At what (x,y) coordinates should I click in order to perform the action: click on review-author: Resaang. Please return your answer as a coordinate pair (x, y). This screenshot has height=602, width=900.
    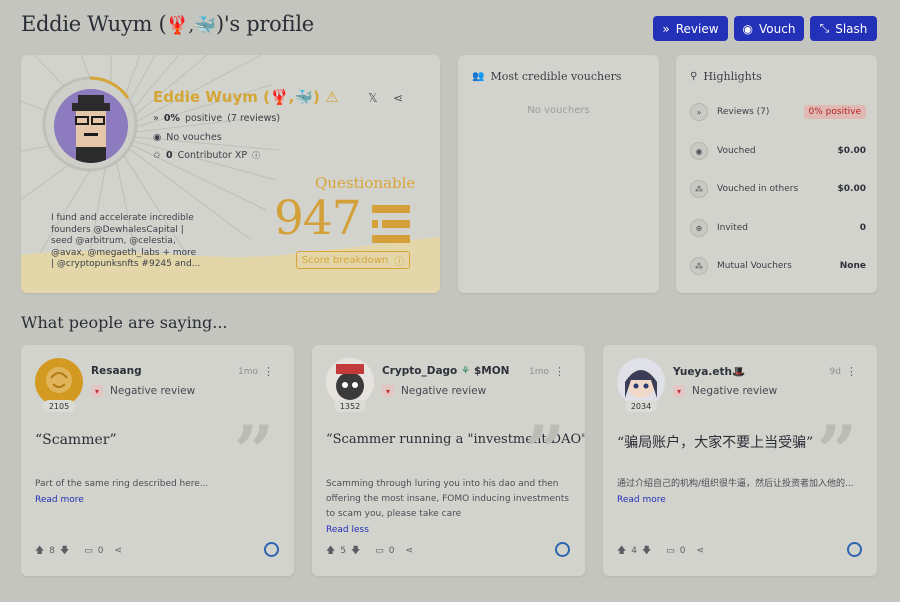
    Looking at the image, I should click on (116, 371).